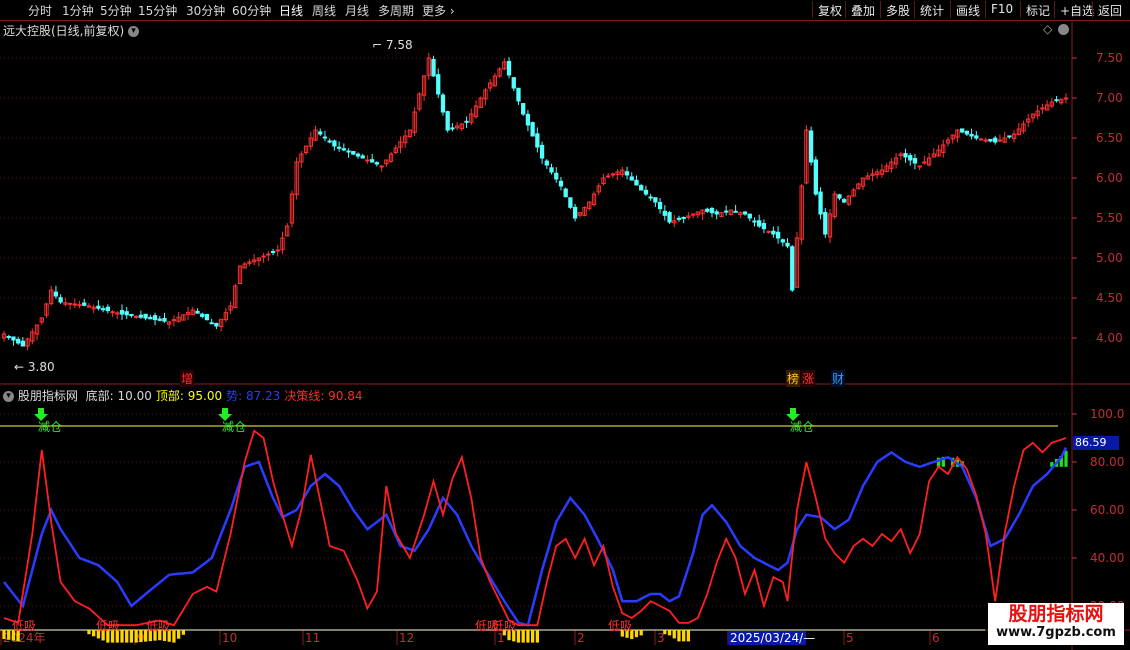 Image resolution: width=1130 pixels, height=650 pixels. I want to click on x-axis-label-10: 6, so click(936, 638).